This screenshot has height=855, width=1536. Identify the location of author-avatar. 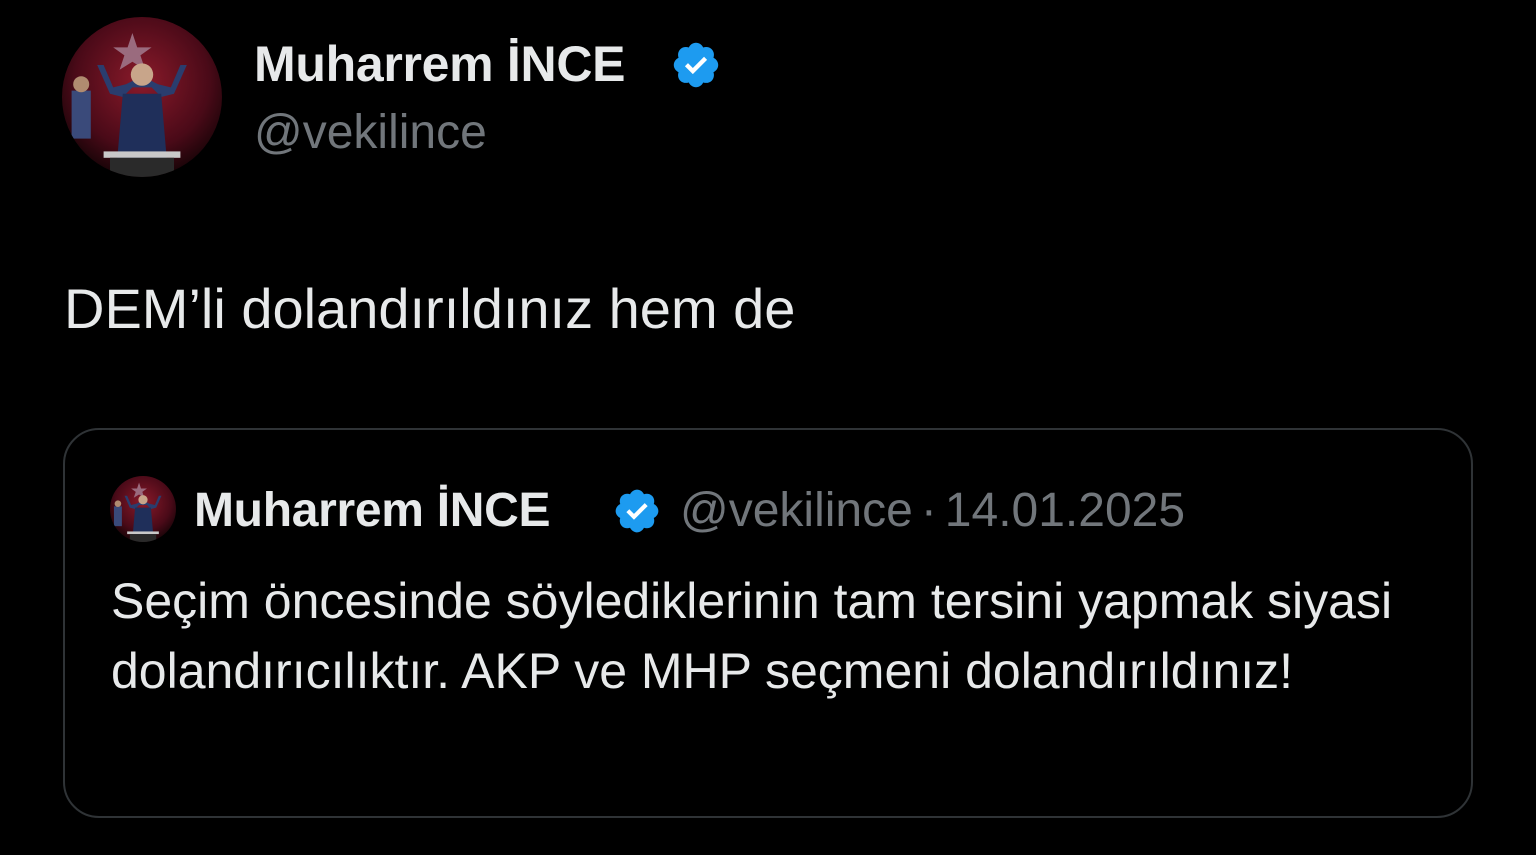
(142, 97).